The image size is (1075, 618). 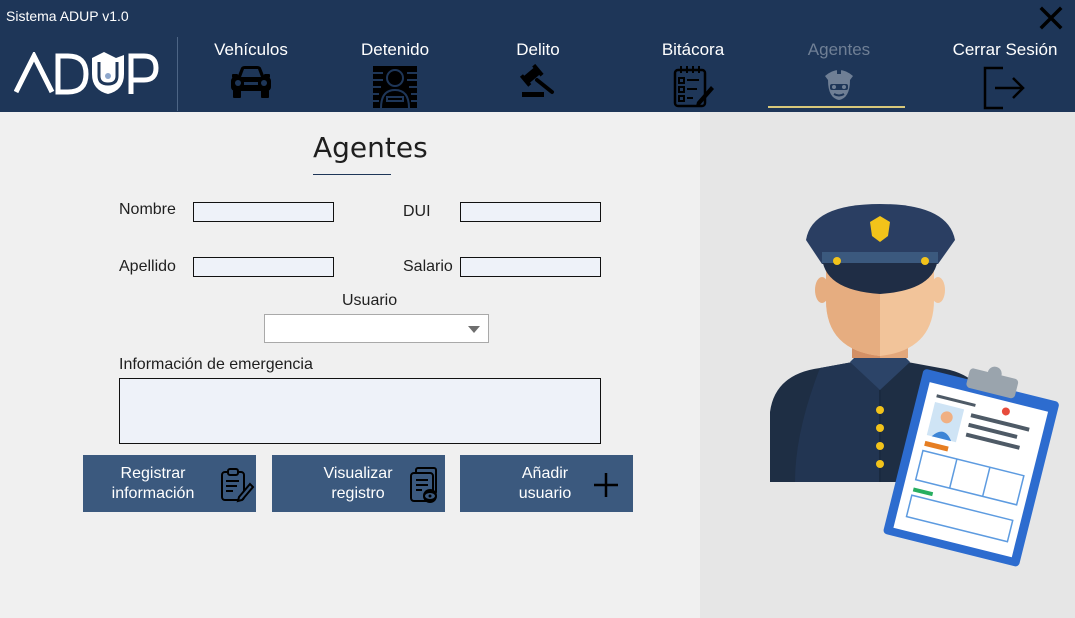 I want to click on nav-item-vehiculos: Vehículos, so click(x=251, y=74).